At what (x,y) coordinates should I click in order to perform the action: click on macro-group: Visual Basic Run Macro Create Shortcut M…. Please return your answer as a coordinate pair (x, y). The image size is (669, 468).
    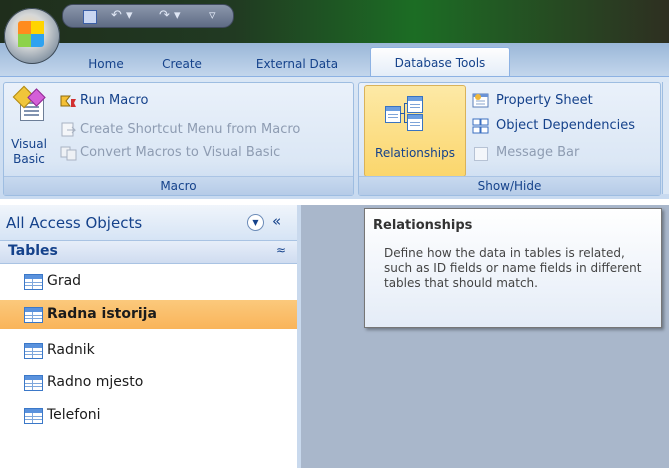
    Looking at the image, I should click on (178, 139).